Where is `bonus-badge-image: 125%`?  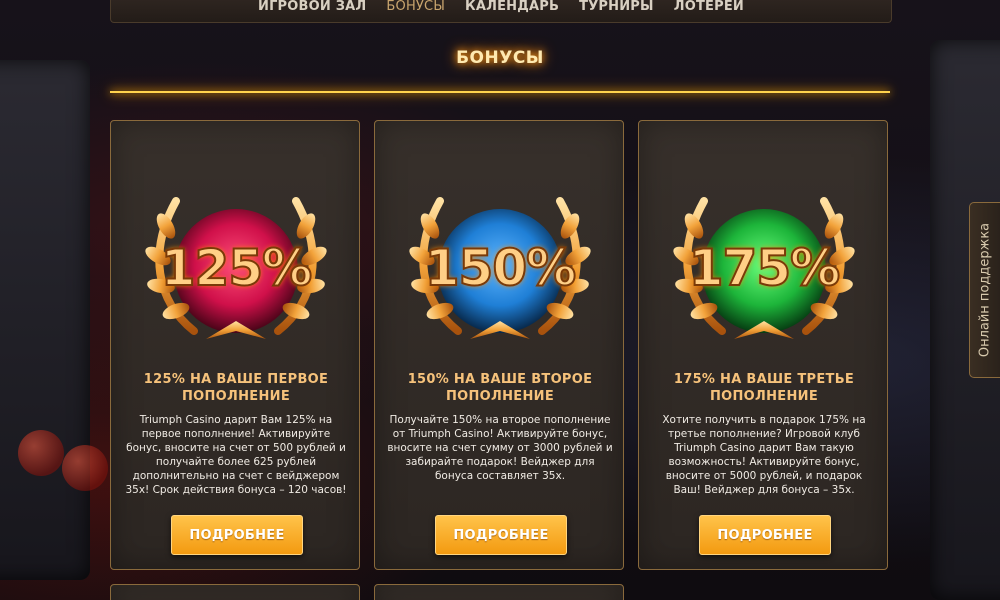
bonus-badge-image: 125% is located at coordinates (236, 266).